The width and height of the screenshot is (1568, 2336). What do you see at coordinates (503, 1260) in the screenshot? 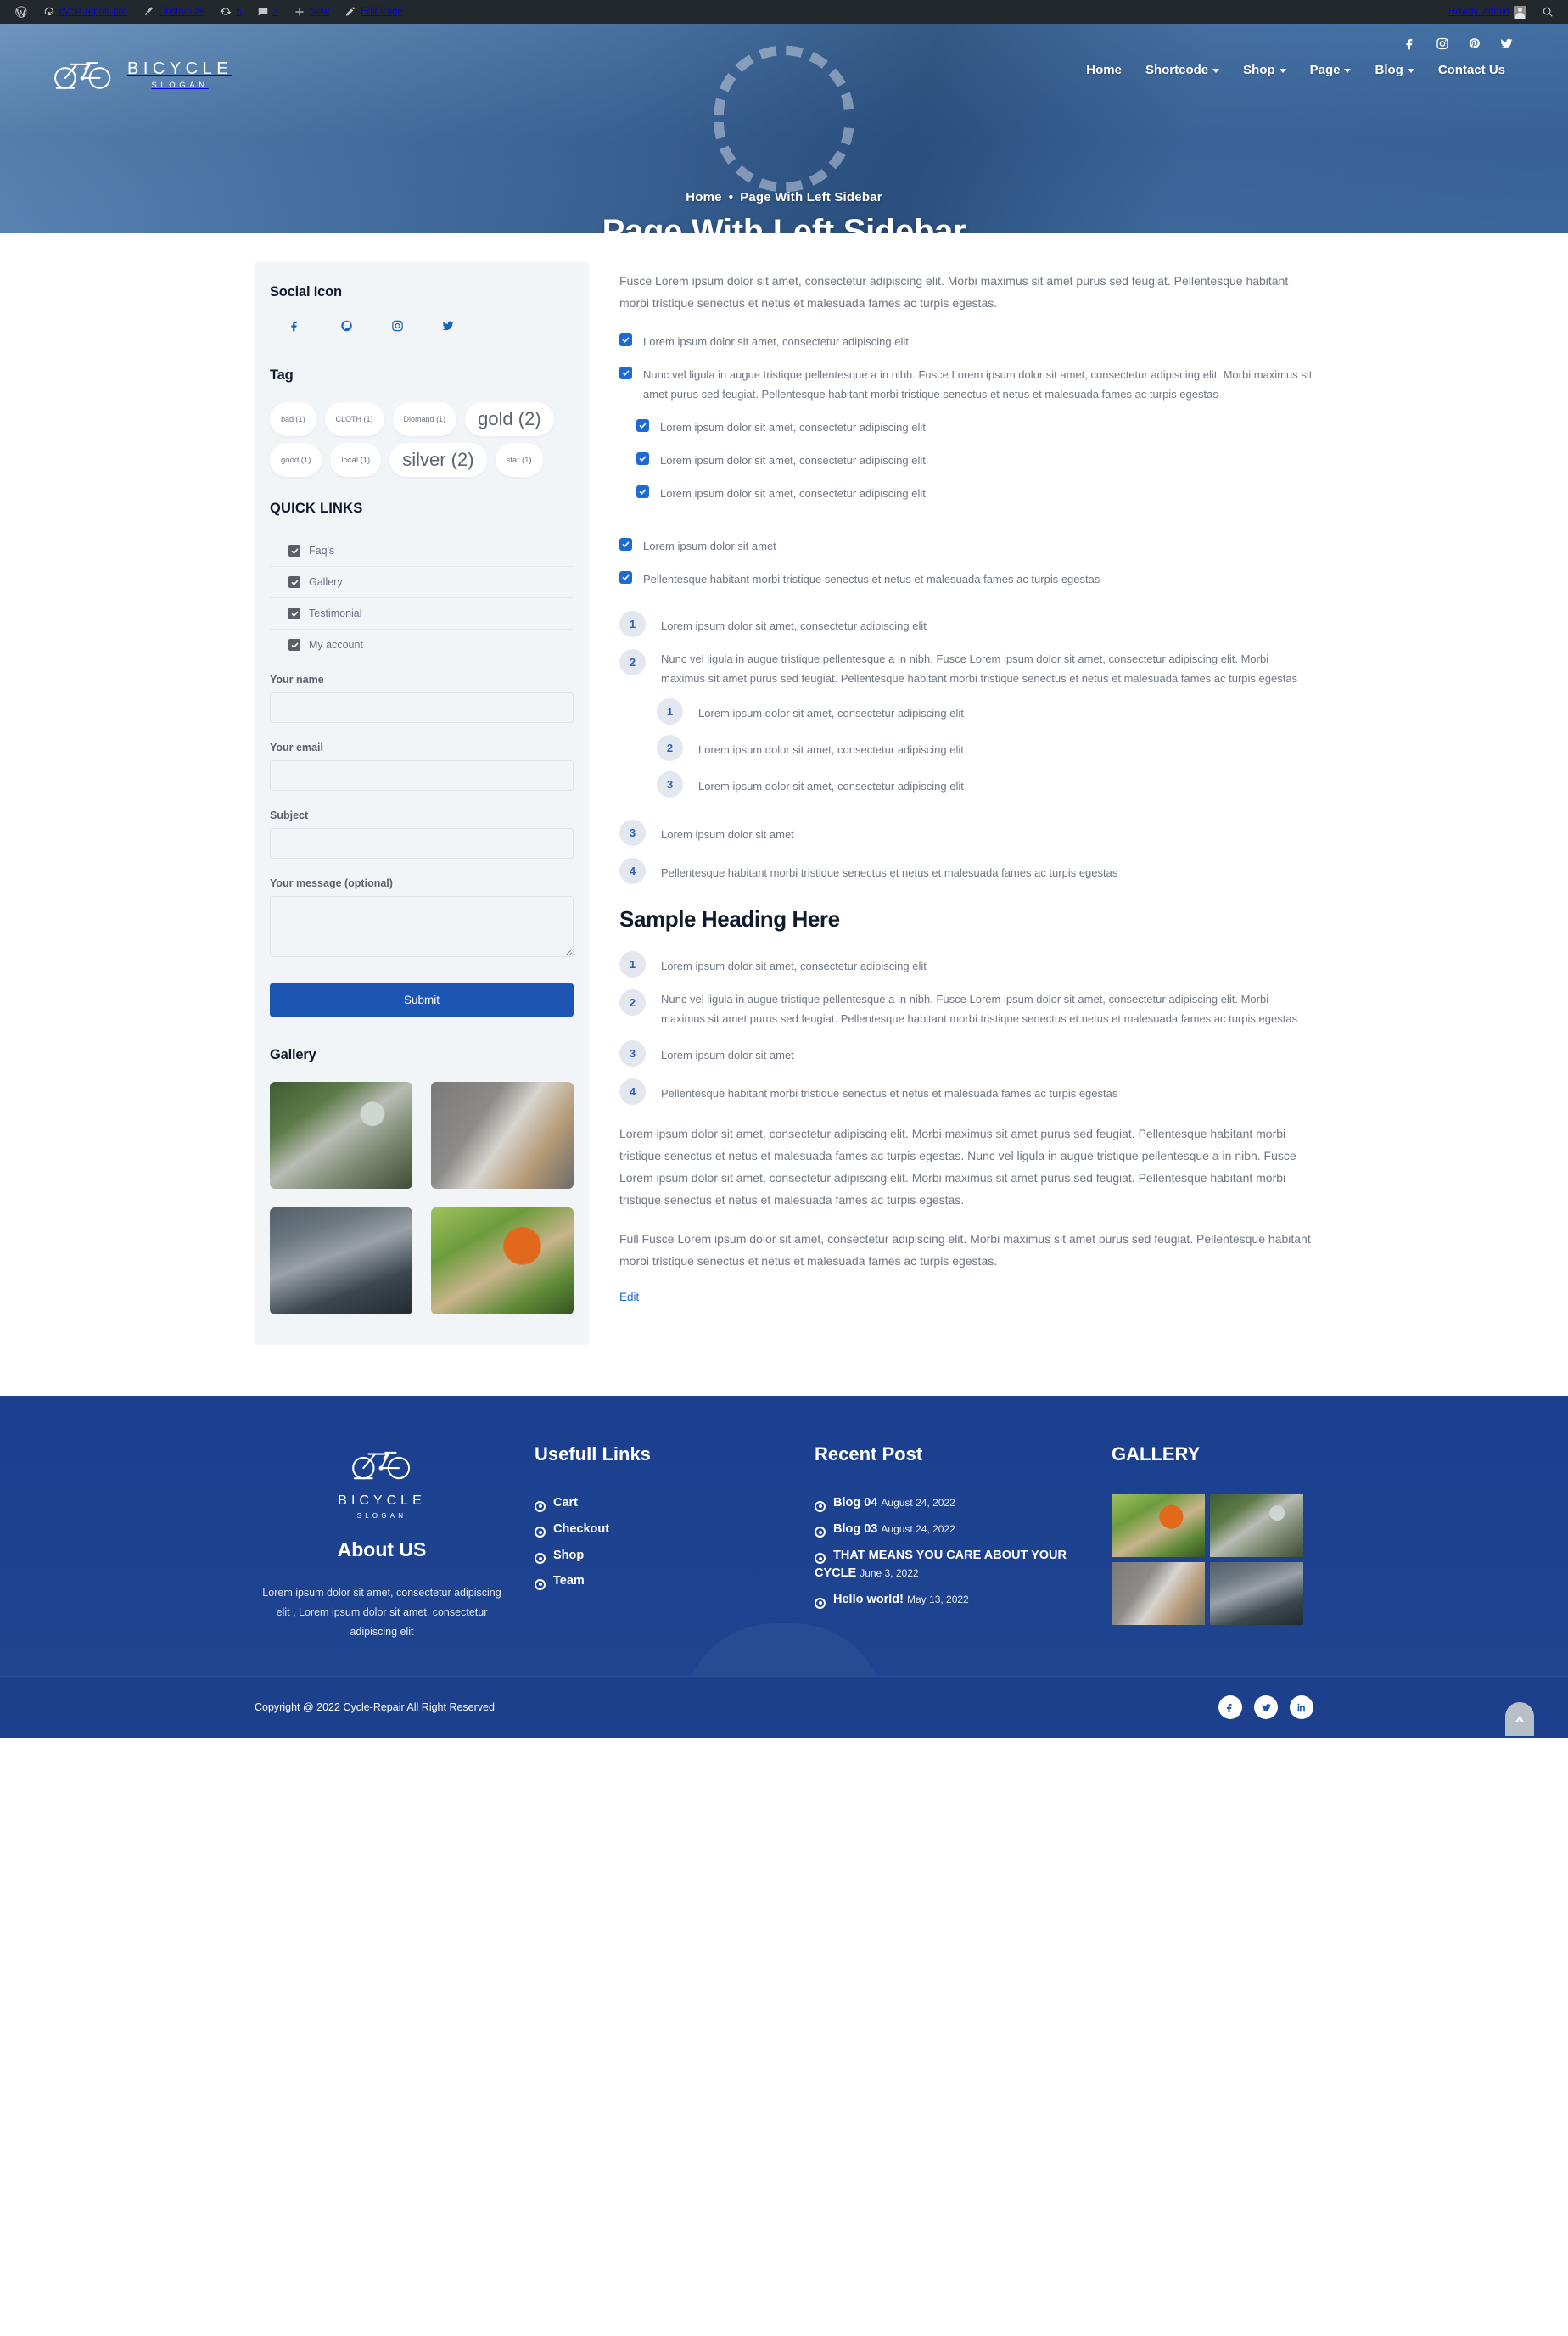
I see `gallery-image-gardener-trimming-hedge` at bounding box center [503, 1260].